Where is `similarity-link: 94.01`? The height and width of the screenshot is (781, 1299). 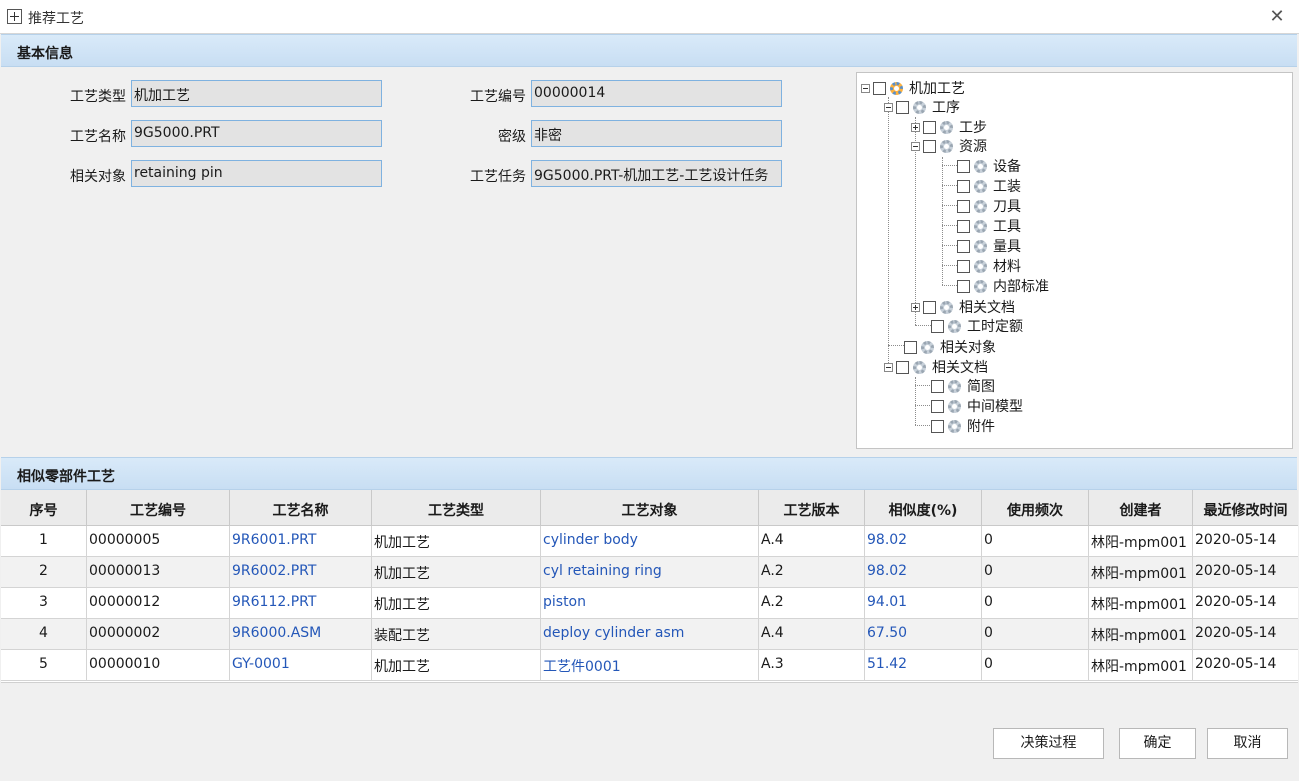
similarity-link: 94.01 is located at coordinates (923, 603).